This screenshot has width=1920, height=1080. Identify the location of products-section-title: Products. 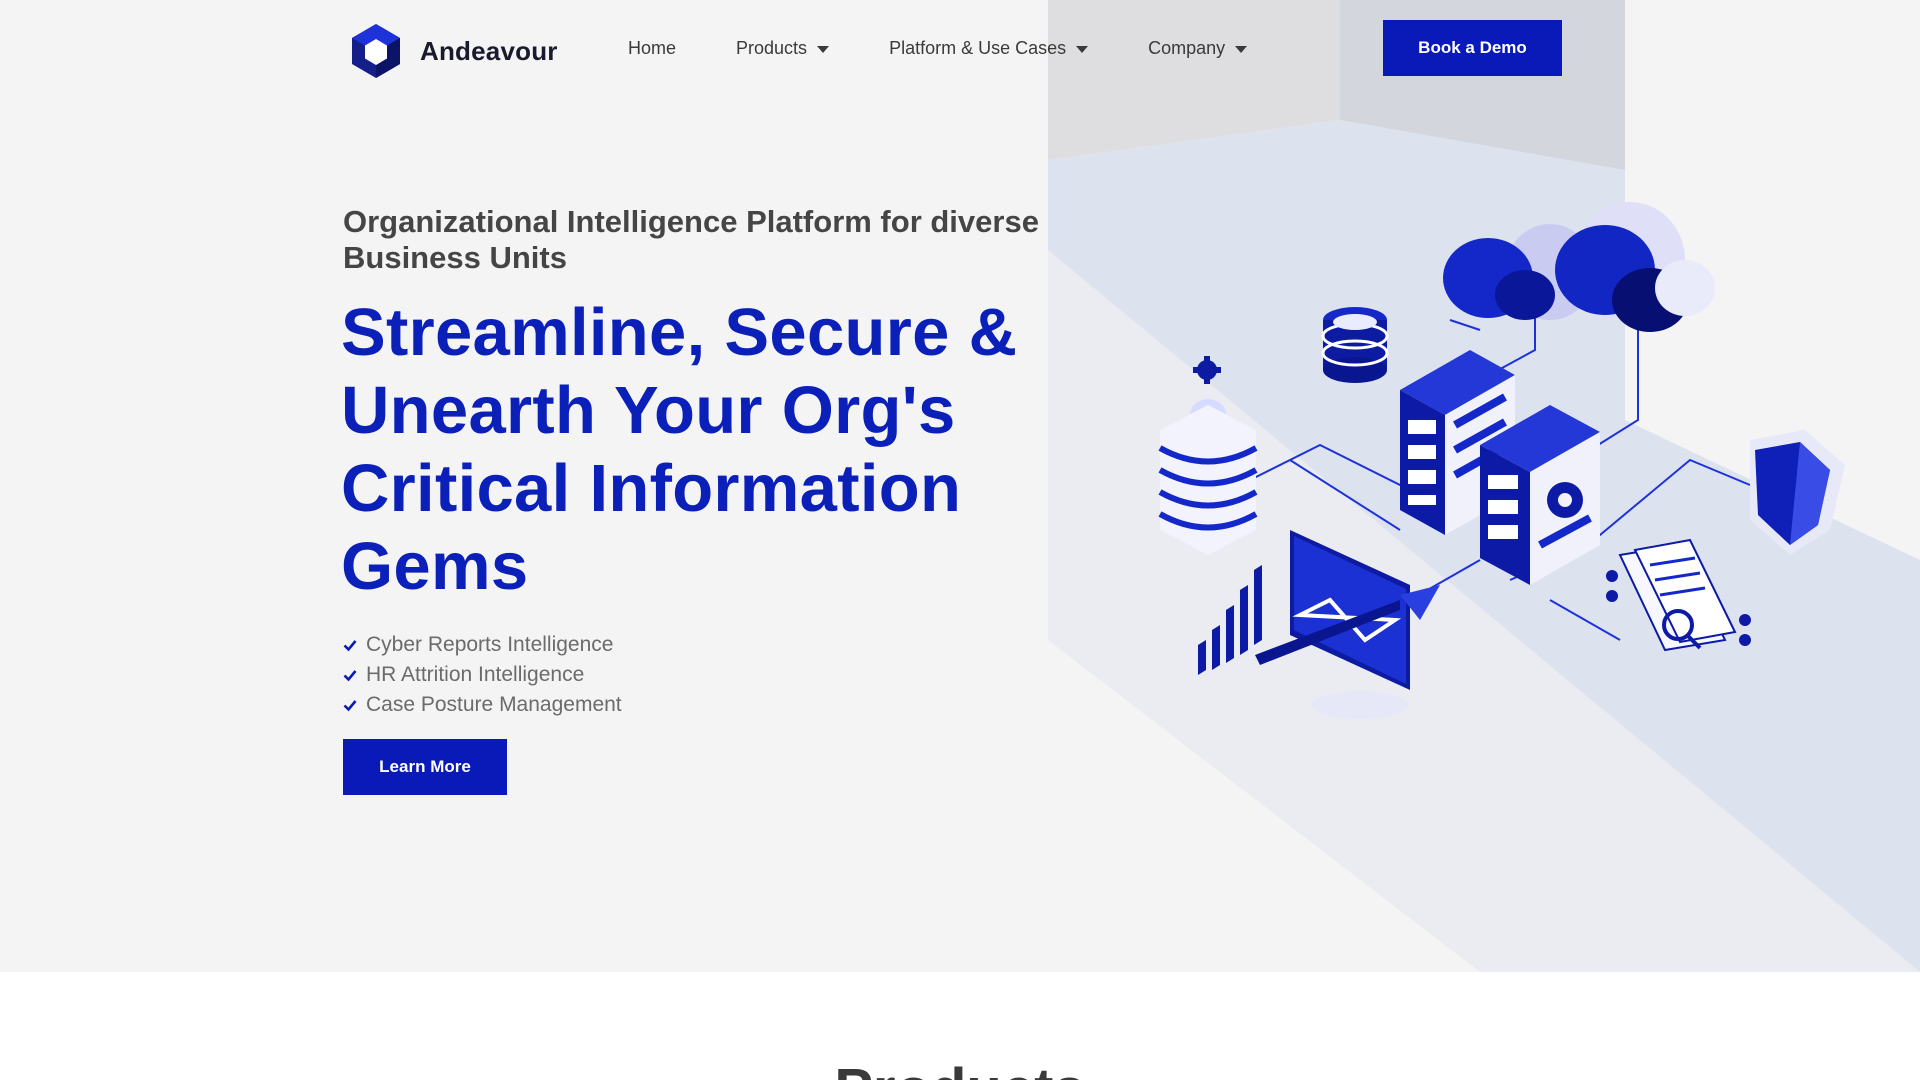
(960, 1068).